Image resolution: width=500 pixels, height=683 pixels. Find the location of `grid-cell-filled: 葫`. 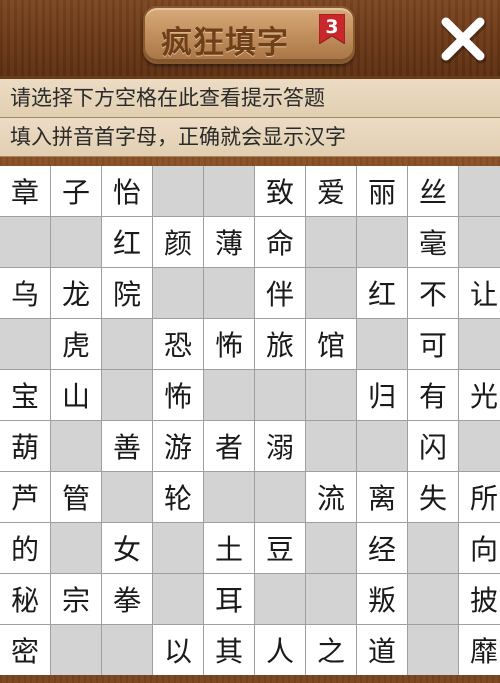

grid-cell-filled: 葫 is located at coordinates (25, 446).